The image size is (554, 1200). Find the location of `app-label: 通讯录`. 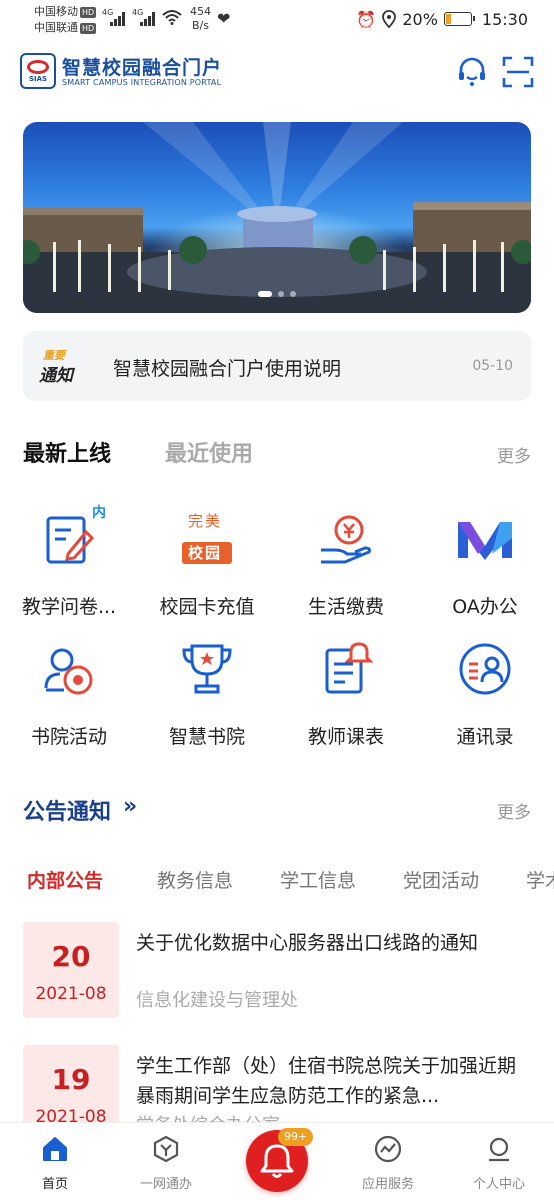

app-label: 通讯录 is located at coordinates (485, 737).